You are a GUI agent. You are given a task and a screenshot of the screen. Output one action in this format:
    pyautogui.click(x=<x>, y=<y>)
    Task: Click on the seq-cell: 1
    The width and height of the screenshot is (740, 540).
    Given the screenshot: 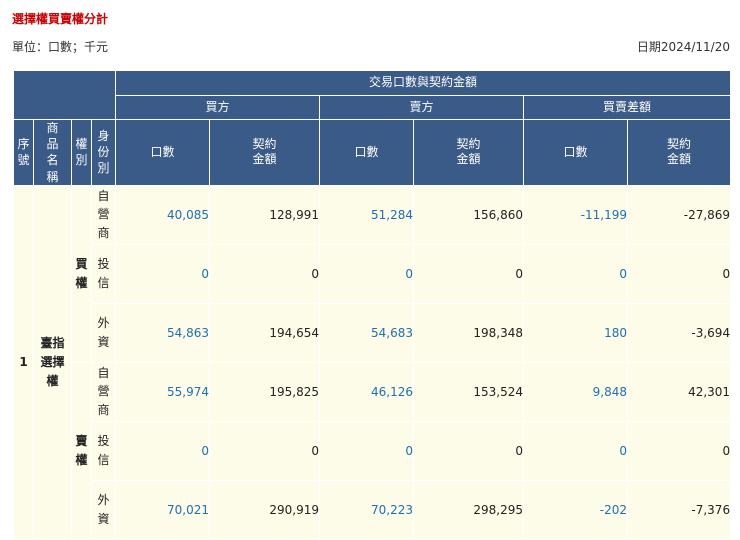 What is the action you would take?
    pyautogui.click(x=23, y=362)
    